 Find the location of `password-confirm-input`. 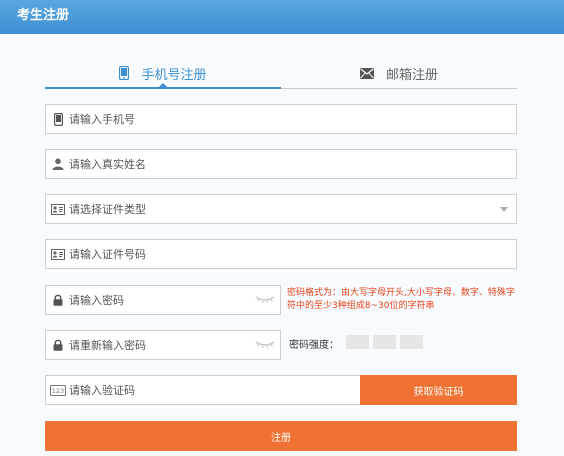

password-confirm-input is located at coordinates (174, 345).